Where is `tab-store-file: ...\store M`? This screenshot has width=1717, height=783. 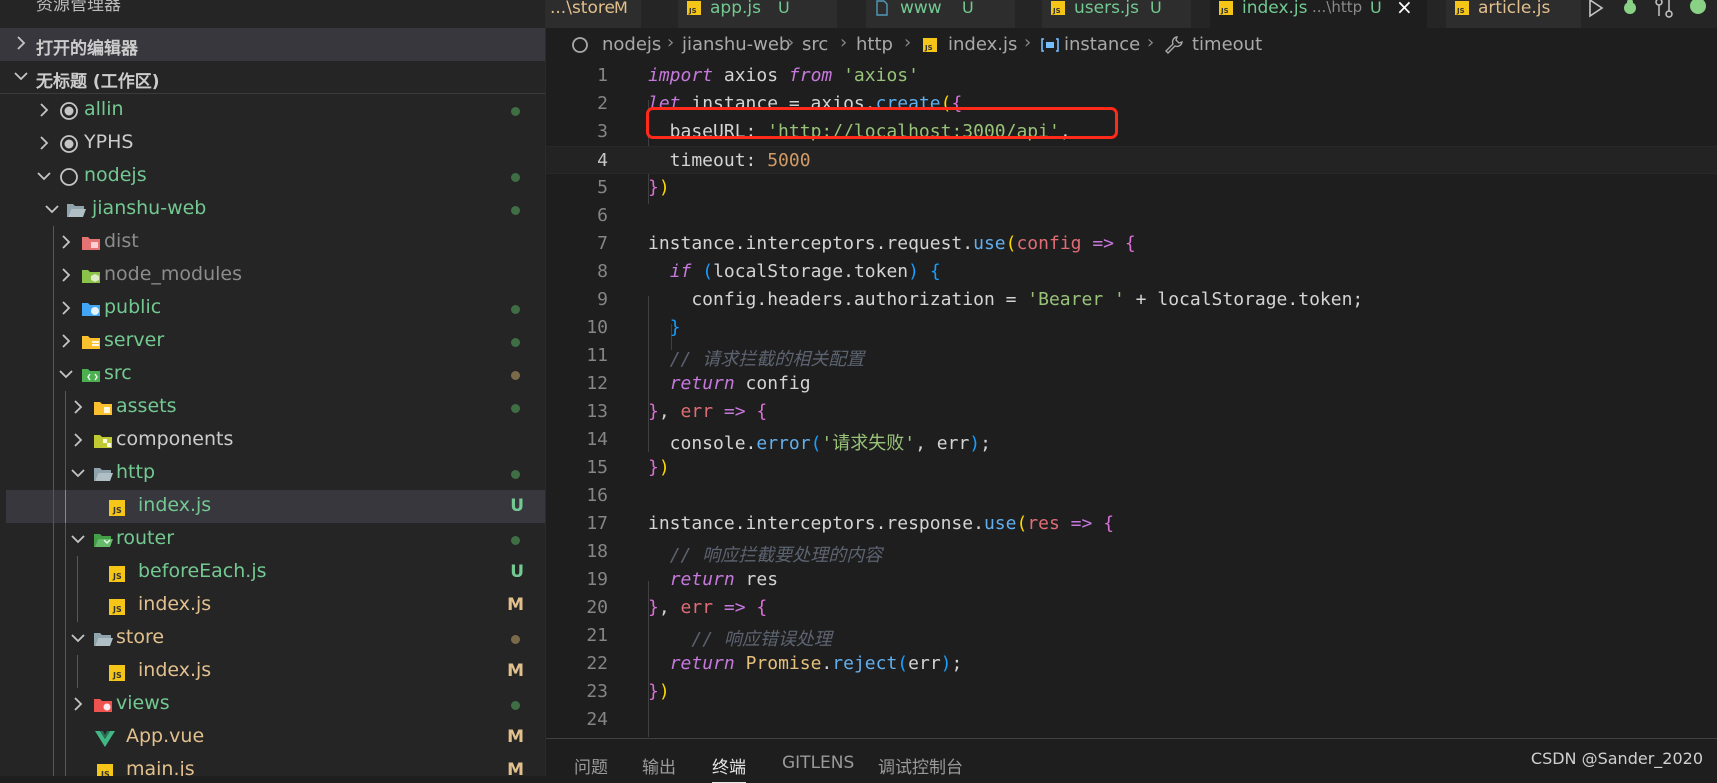
tab-store-file: ...\store M is located at coordinates (594, 14).